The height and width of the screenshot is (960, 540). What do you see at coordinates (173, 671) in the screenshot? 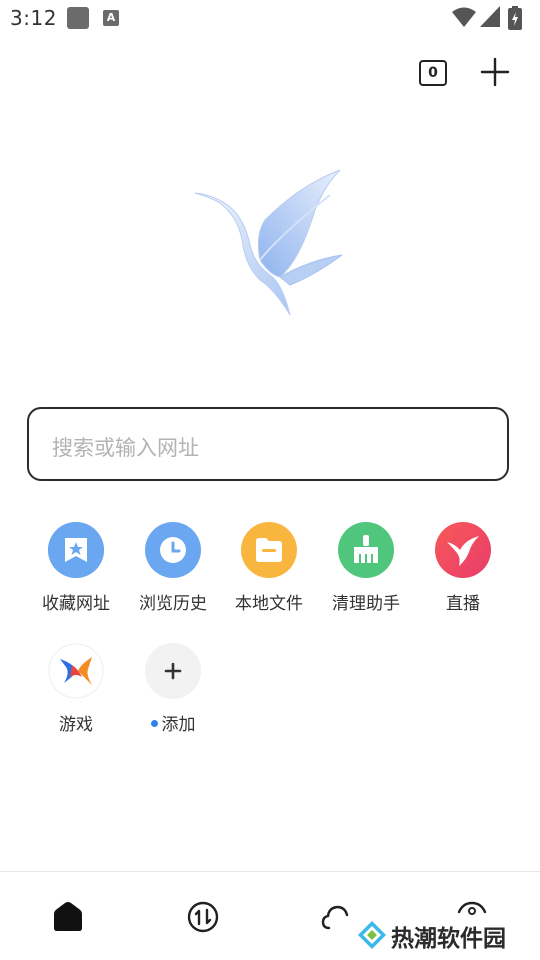
I see `plus-icon` at bounding box center [173, 671].